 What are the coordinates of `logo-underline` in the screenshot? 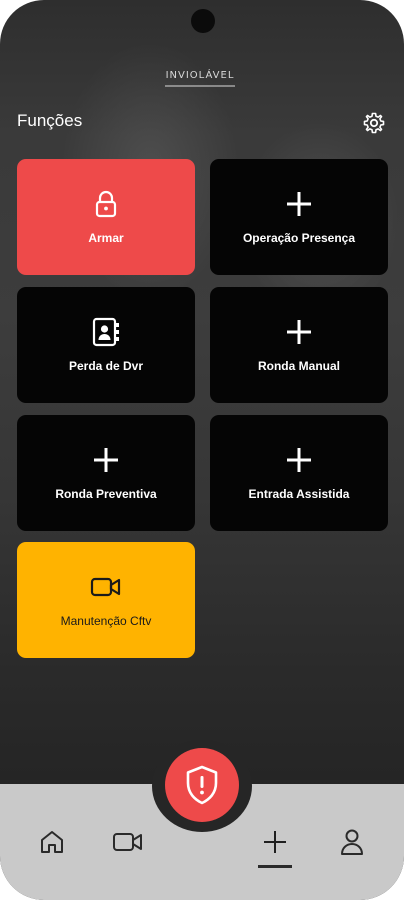 It's located at (200, 86).